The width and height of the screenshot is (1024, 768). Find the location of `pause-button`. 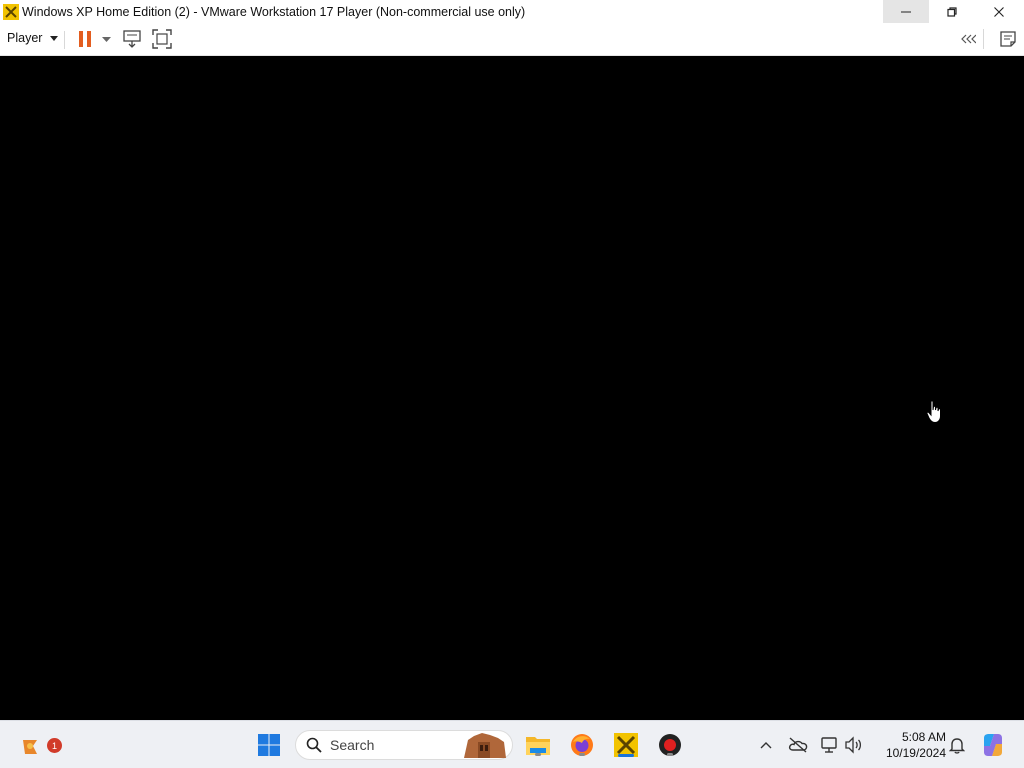

pause-button is located at coordinates (85, 39).